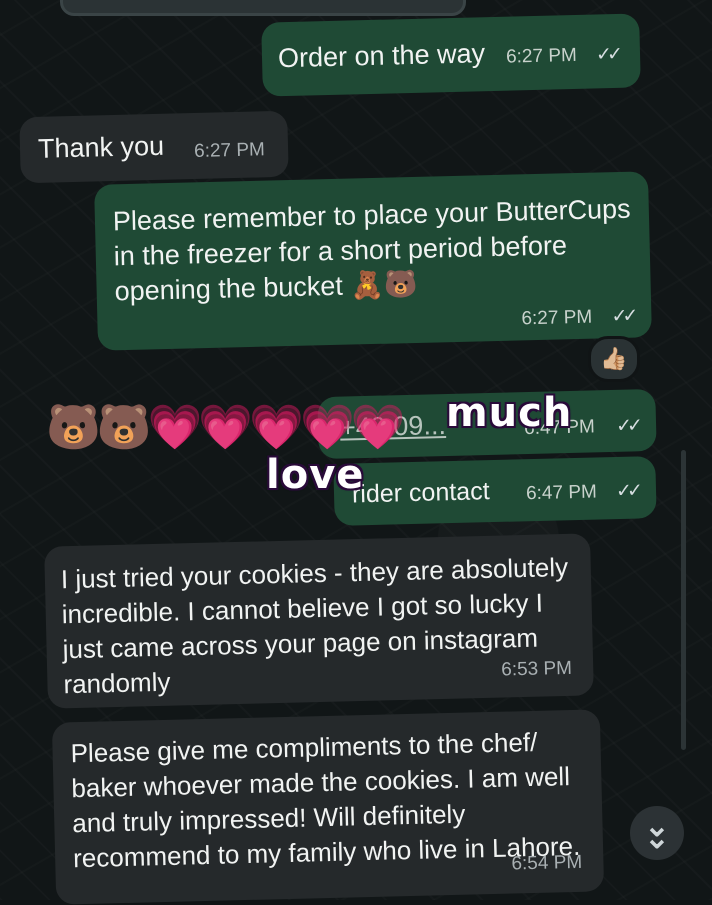  I want to click on message-time: 6:47 PM, so click(561, 493).